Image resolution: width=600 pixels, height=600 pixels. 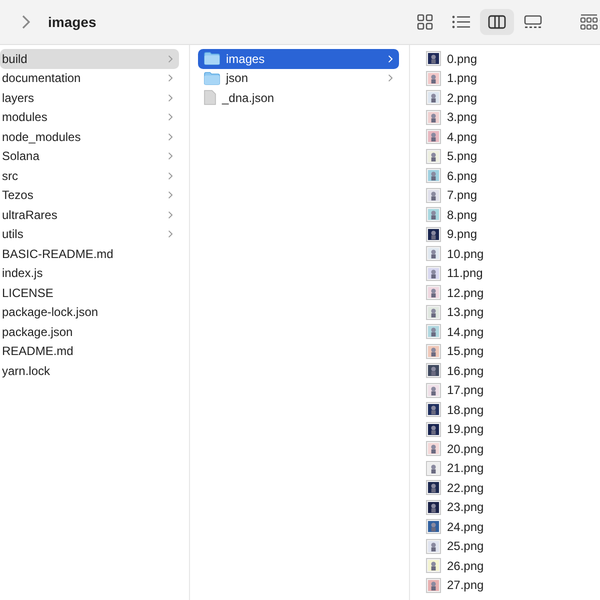 What do you see at coordinates (512, 429) in the screenshot?
I see `file-row: 19.png` at bounding box center [512, 429].